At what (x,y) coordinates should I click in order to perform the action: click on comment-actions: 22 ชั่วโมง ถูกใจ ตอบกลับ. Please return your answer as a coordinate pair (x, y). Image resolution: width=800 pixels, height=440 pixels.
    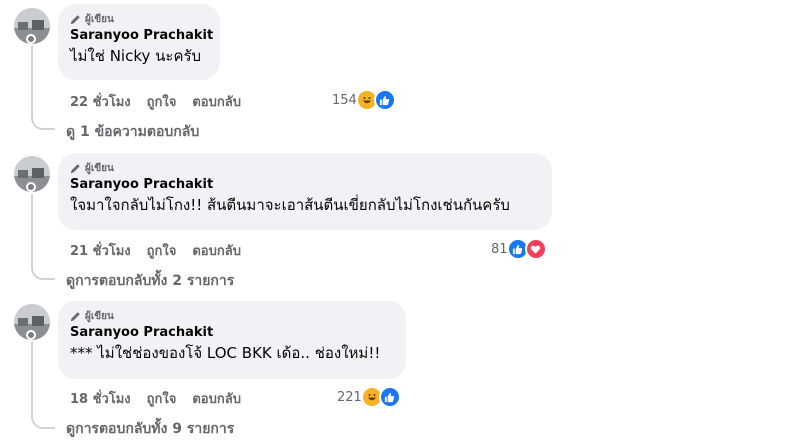
    Looking at the image, I should click on (155, 101).